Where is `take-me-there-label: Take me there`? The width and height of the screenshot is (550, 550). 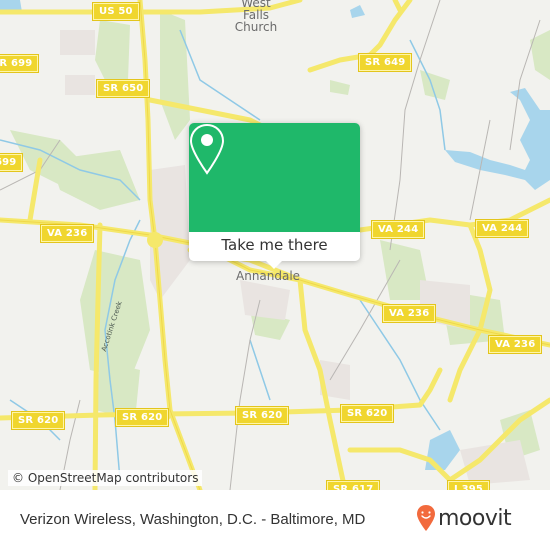
take-me-there-label: Take me there is located at coordinates (274, 245).